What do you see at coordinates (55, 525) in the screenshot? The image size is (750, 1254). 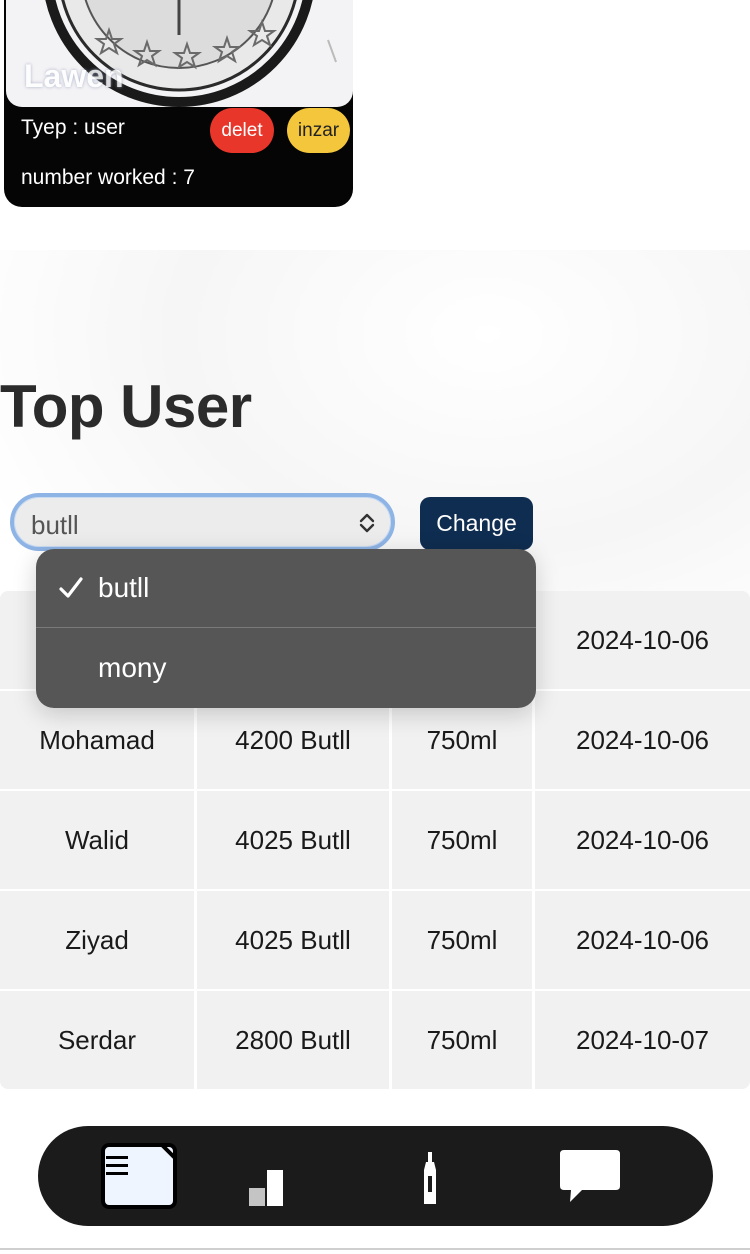 I see `select-value: butll` at bounding box center [55, 525].